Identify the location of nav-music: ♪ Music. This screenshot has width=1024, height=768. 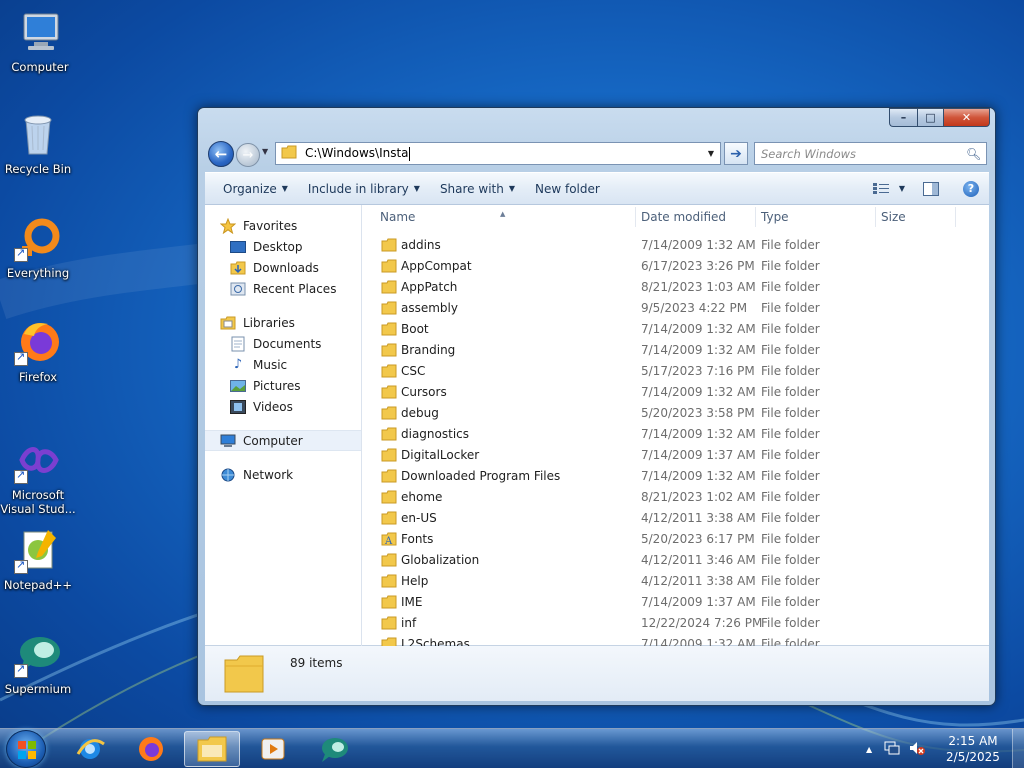
(283, 364).